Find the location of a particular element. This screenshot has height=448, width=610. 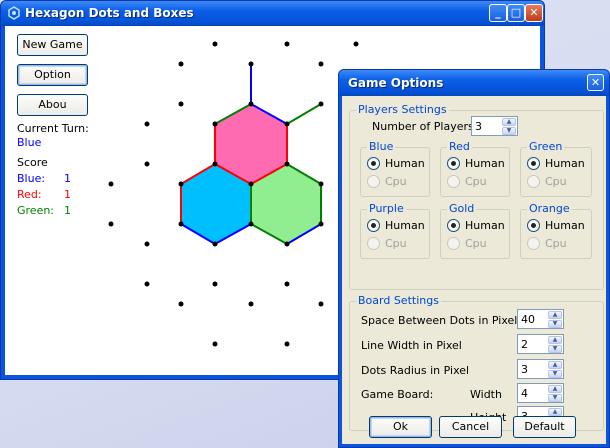

dots-radius-label: Dots Radius in Pixel is located at coordinates (415, 370).